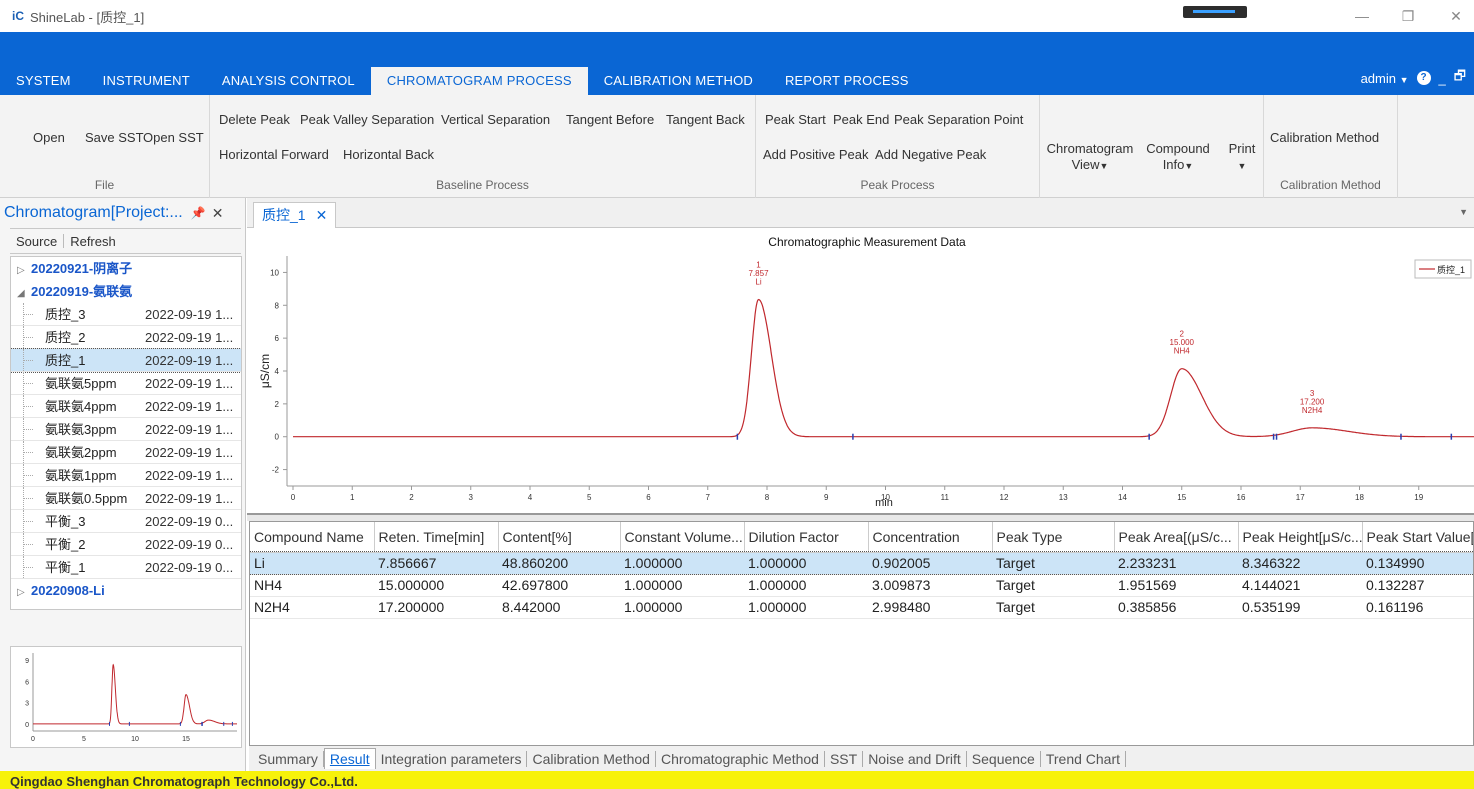 The width and height of the screenshot is (1474, 789). What do you see at coordinates (436, 537) in the screenshot?
I see `column-header: Reten. Time[min]` at bounding box center [436, 537].